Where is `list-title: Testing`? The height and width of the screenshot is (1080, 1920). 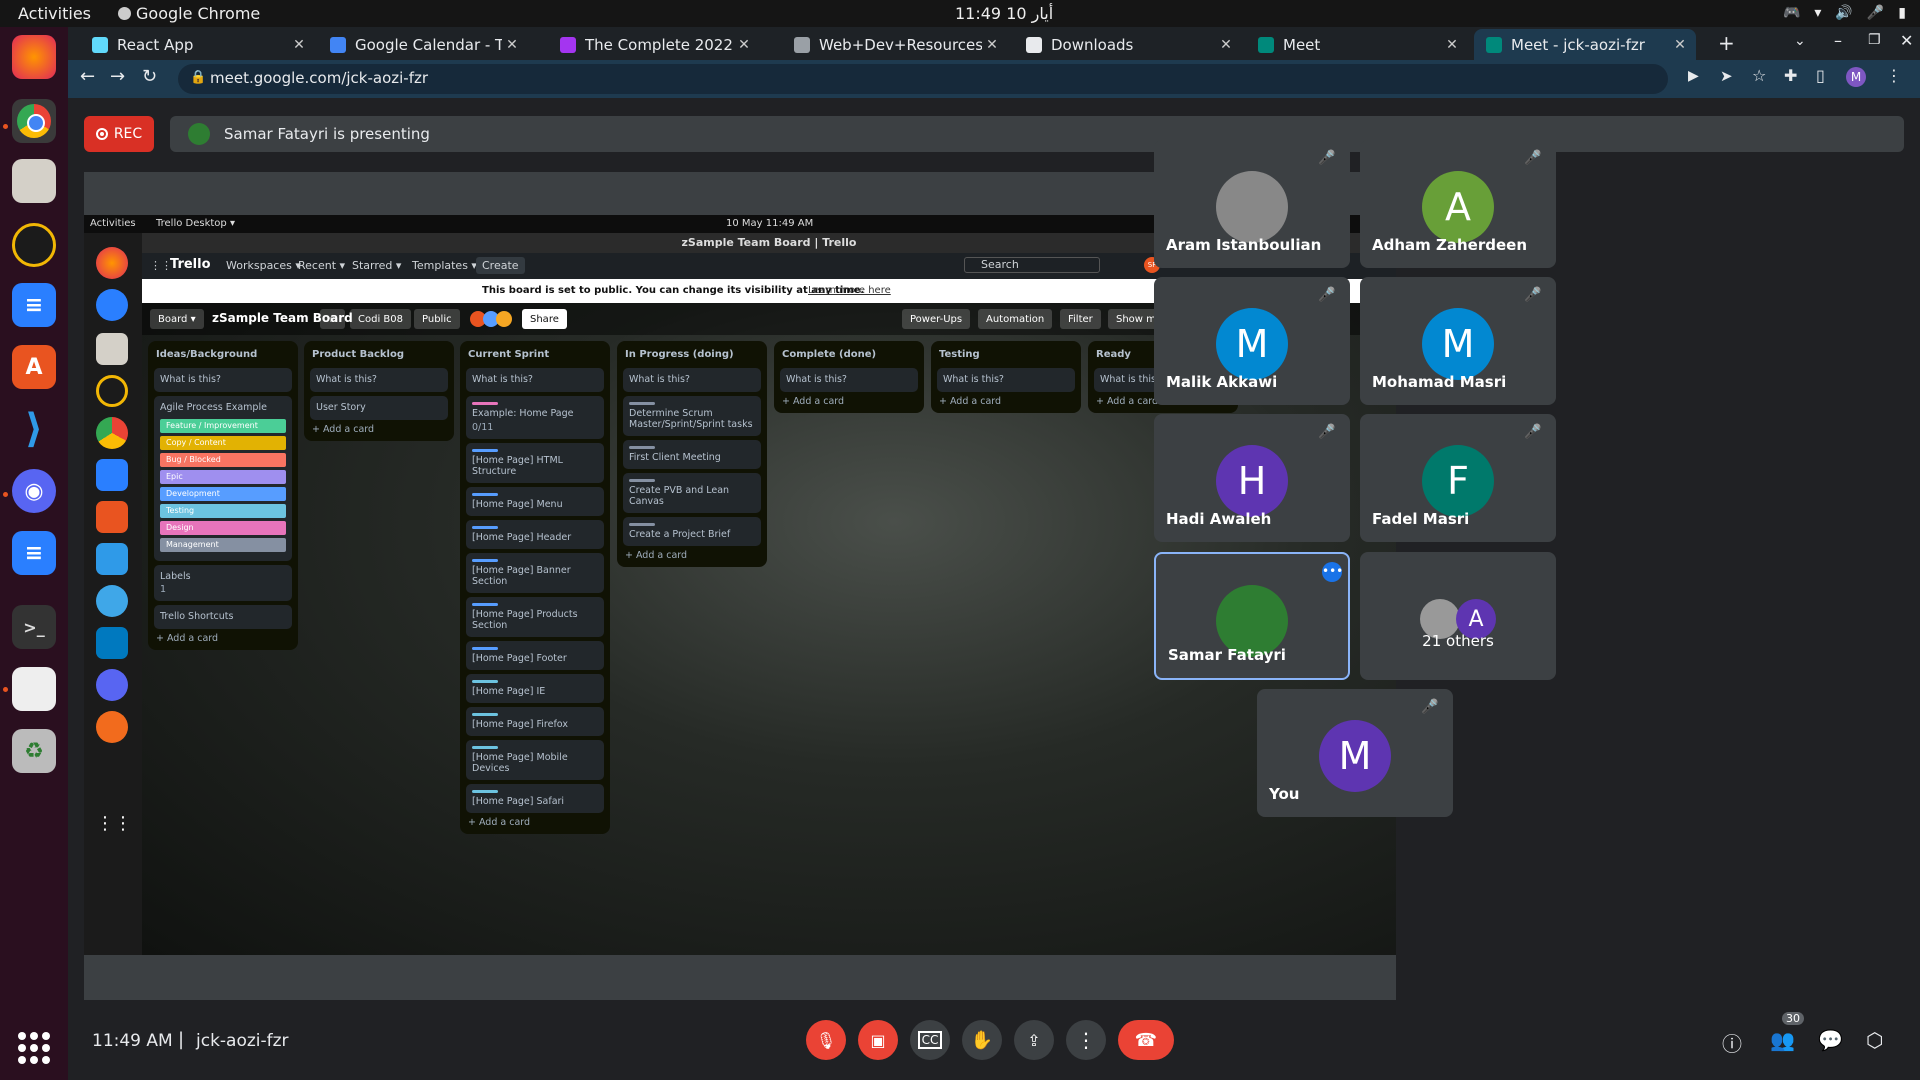 list-title: Testing is located at coordinates (959, 354).